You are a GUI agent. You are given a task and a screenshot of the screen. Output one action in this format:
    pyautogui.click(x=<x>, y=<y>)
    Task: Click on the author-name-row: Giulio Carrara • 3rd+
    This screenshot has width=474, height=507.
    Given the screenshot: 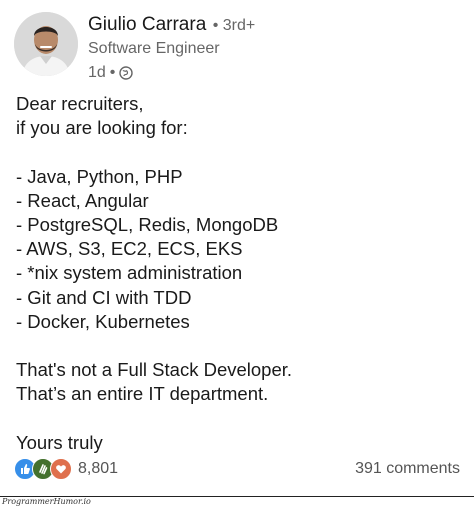 What is the action you would take?
    pyautogui.click(x=171, y=25)
    